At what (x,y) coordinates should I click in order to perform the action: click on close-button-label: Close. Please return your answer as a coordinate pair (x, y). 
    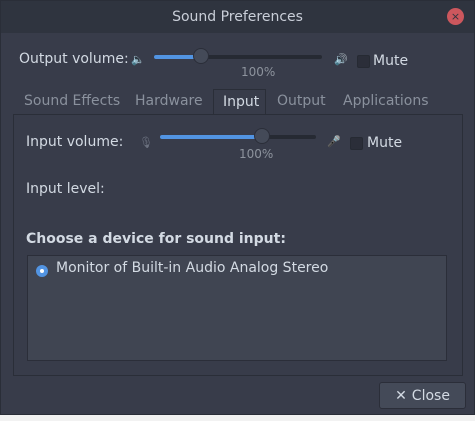
    Looking at the image, I should click on (430, 395).